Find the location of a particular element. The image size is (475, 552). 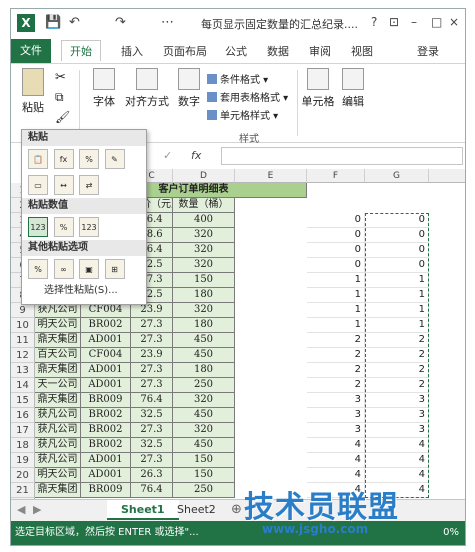

paste-values-source-format-icon: 123 is located at coordinates (89, 227).